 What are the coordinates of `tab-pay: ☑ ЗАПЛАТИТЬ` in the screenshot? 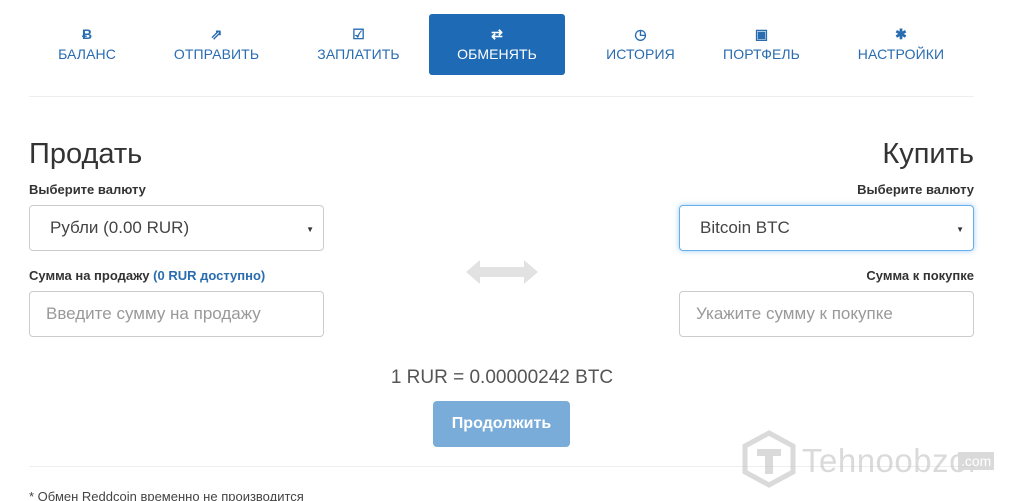 It's located at (358, 44).